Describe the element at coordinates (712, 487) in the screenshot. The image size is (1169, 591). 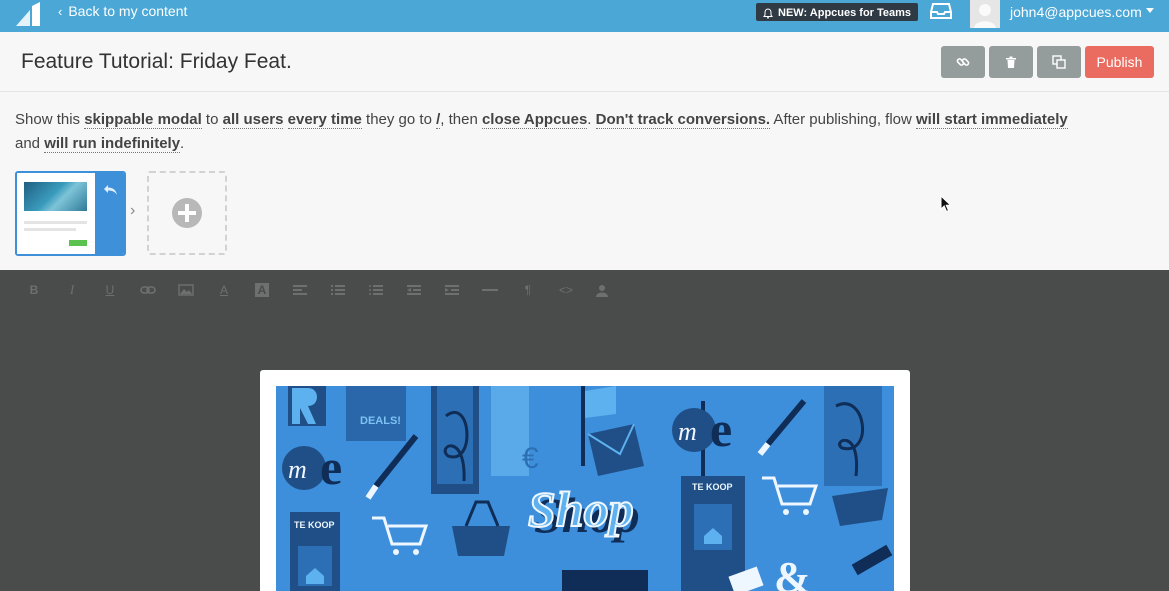
I see `svg-text: TE KOOP` at that location.